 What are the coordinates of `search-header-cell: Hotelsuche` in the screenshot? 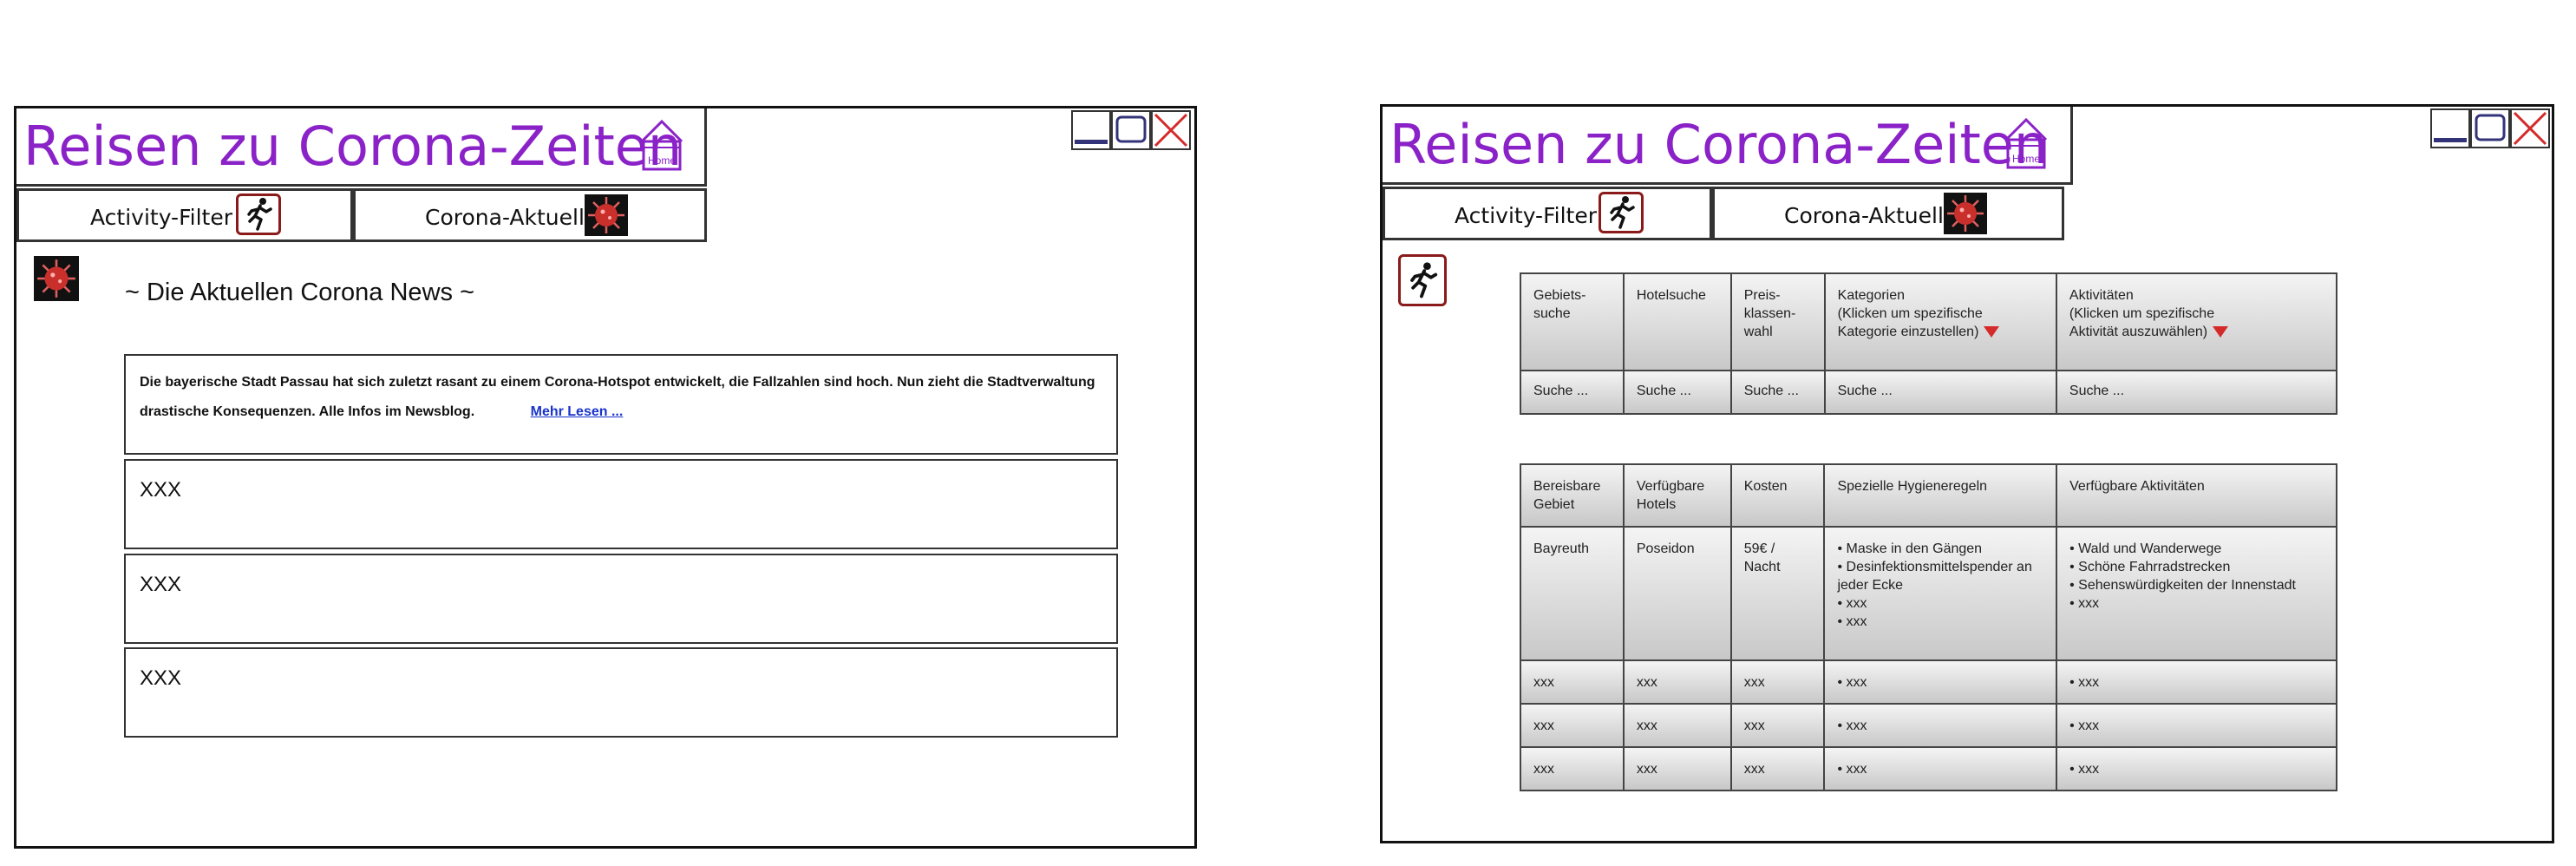 It's located at (1677, 321).